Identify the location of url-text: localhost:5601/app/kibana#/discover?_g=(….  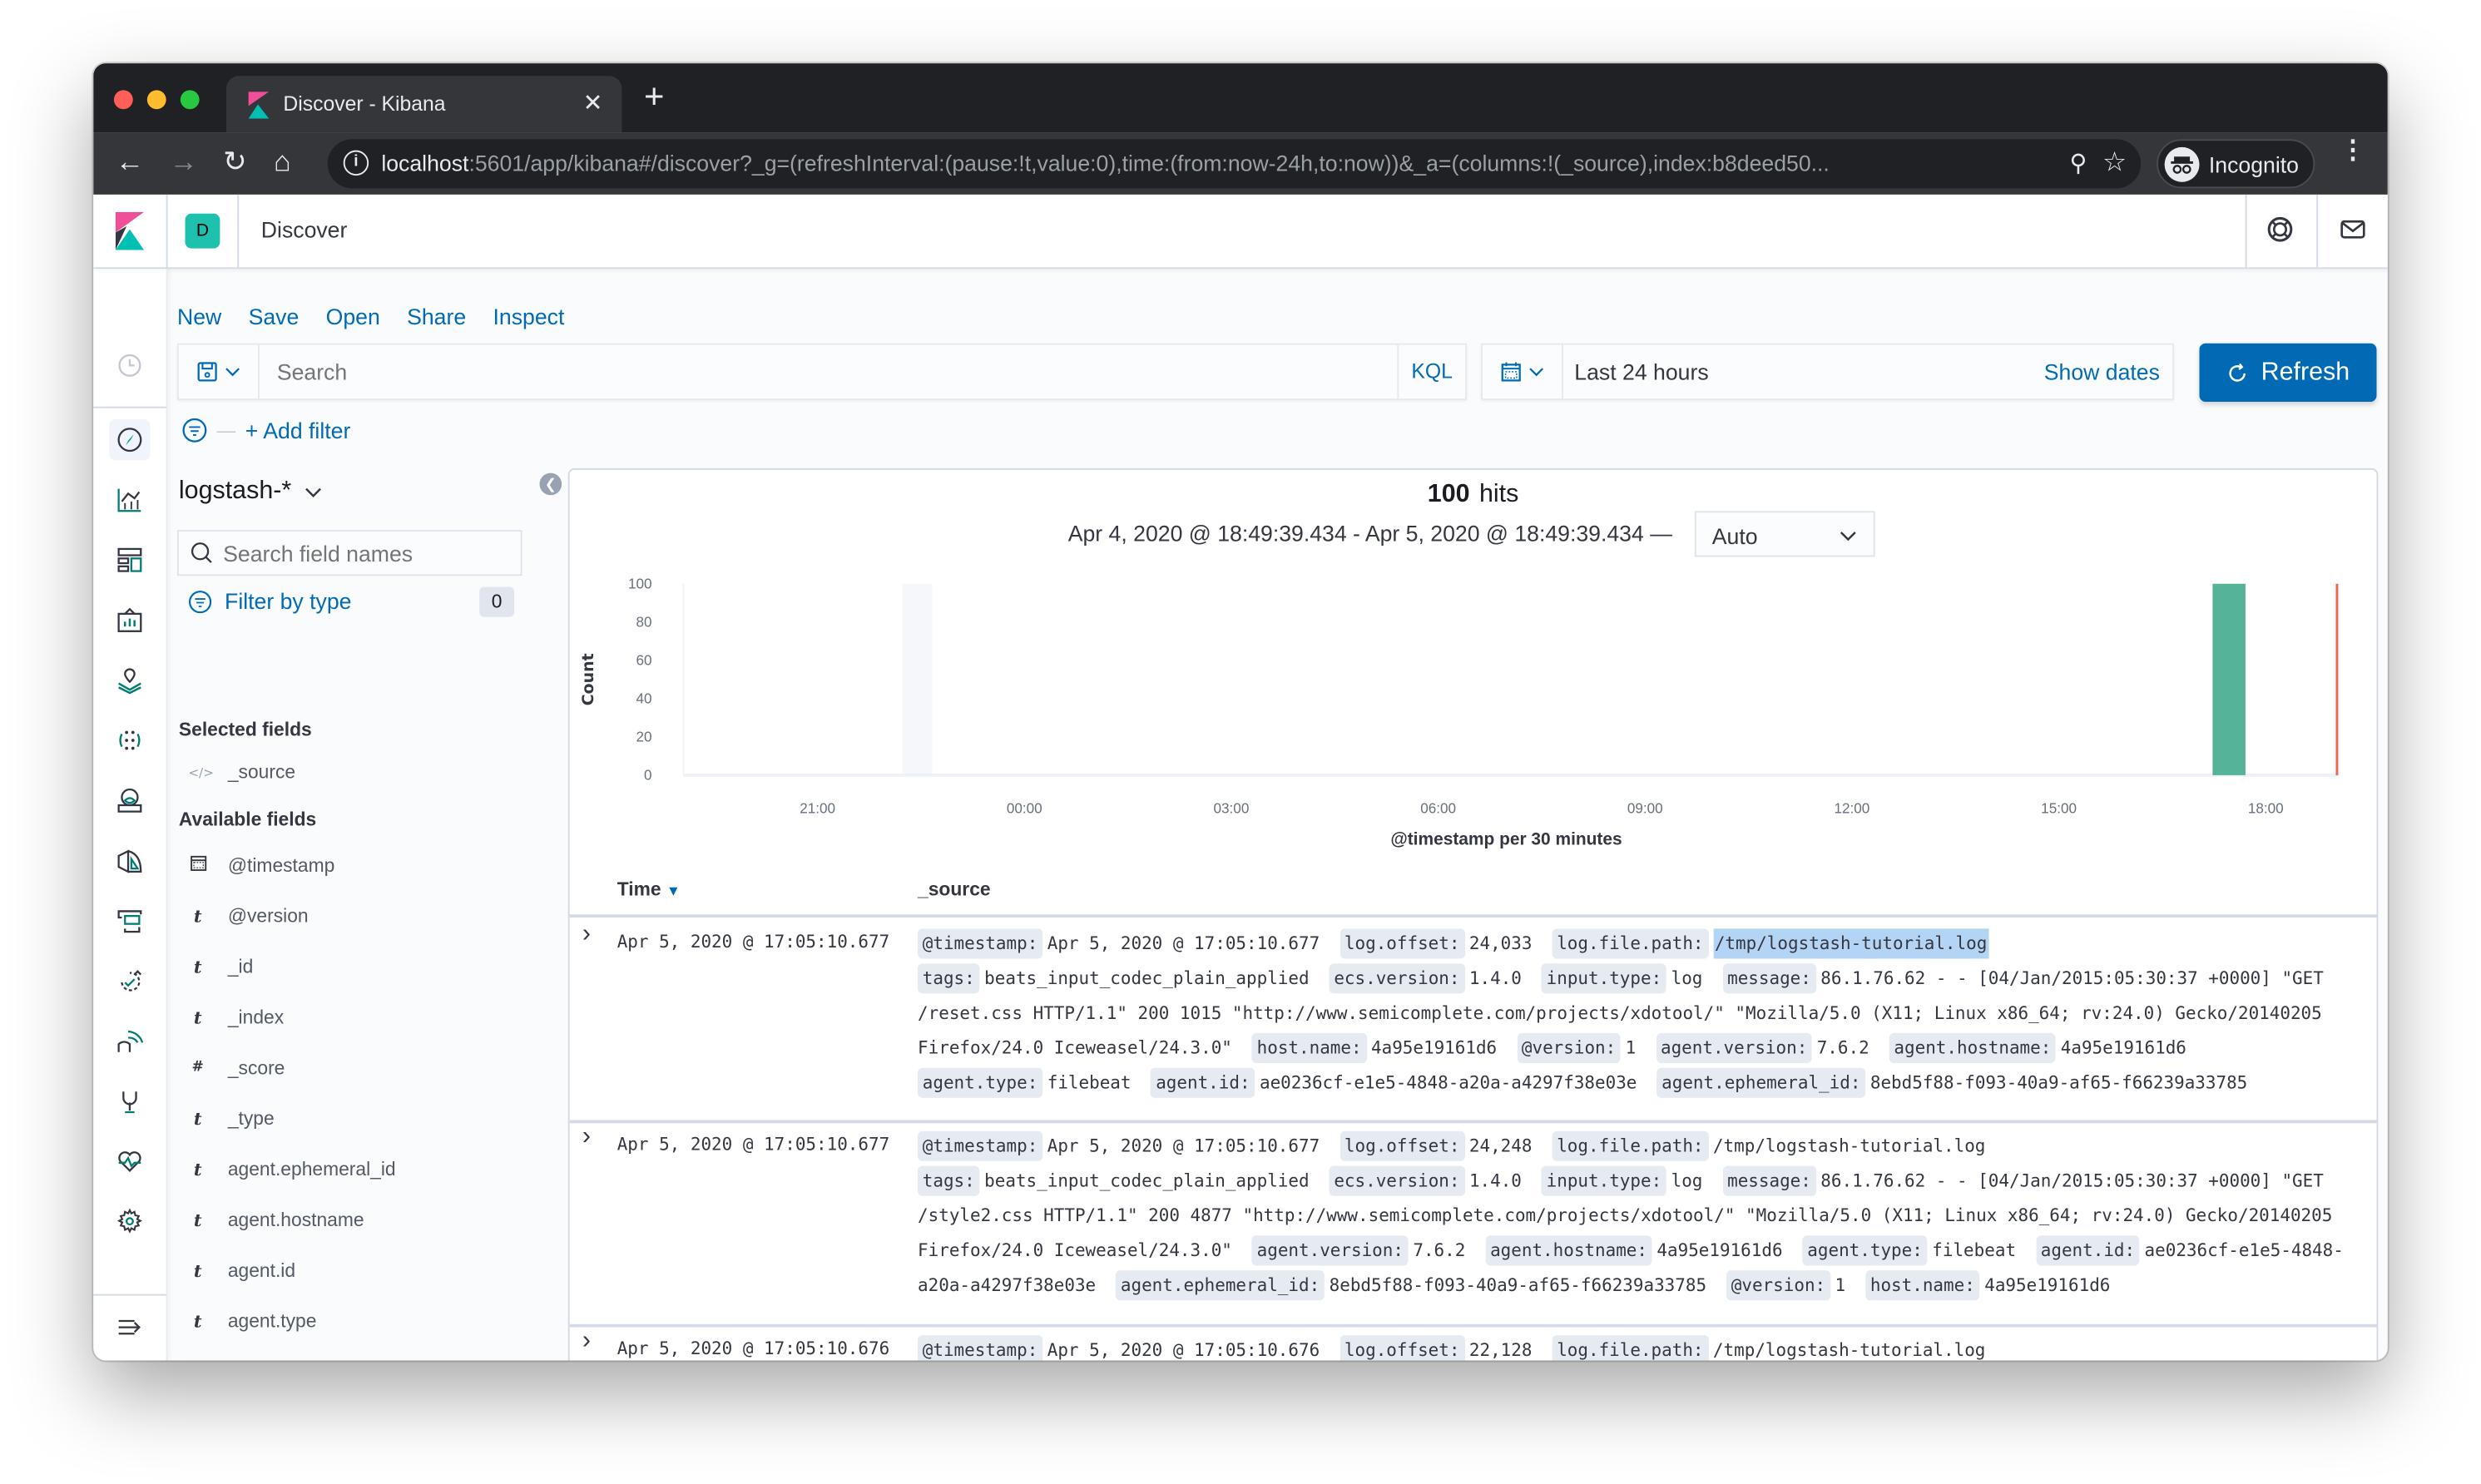
(1196, 163).